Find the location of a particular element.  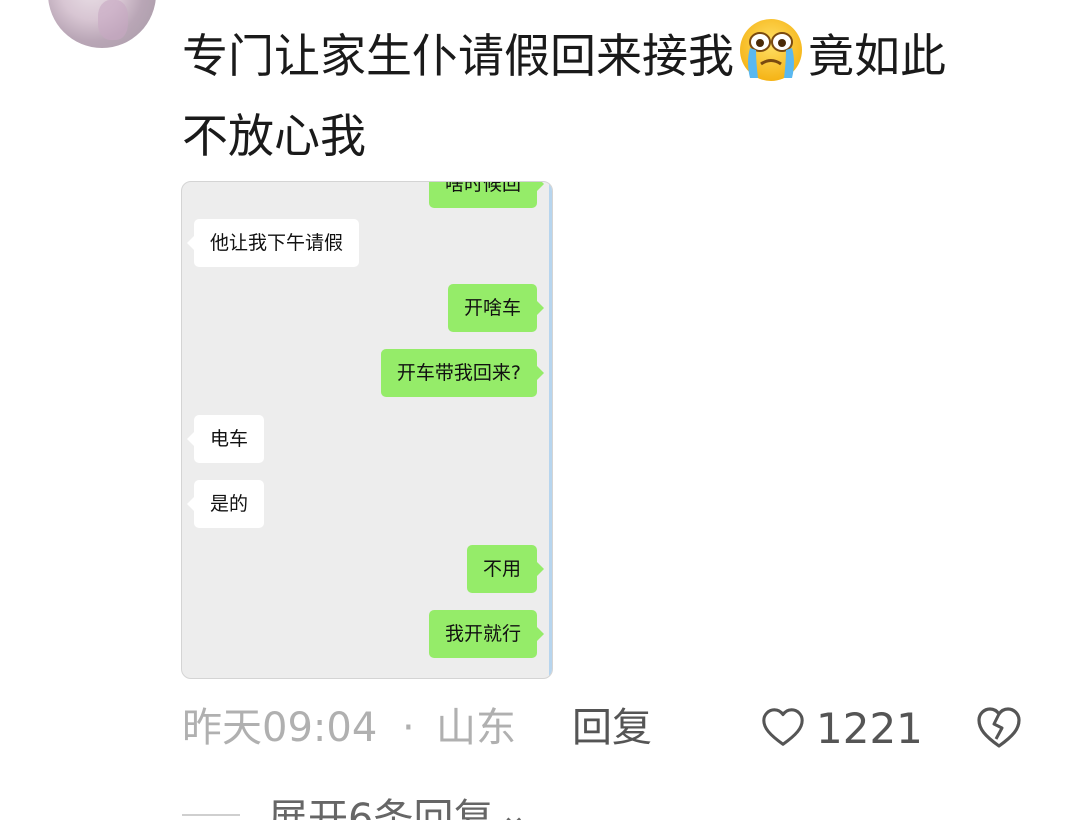

chat-bubble-partial: 啥时候回 is located at coordinates (486, 195).